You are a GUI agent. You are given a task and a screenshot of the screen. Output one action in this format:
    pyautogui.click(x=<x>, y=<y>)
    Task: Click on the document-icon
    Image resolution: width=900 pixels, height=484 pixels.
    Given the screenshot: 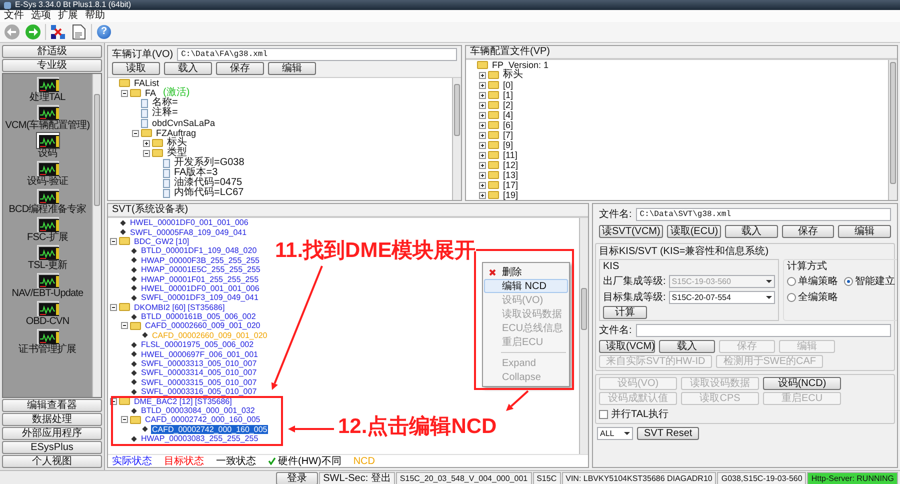 What is the action you would take?
    pyautogui.click(x=79, y=32)
    